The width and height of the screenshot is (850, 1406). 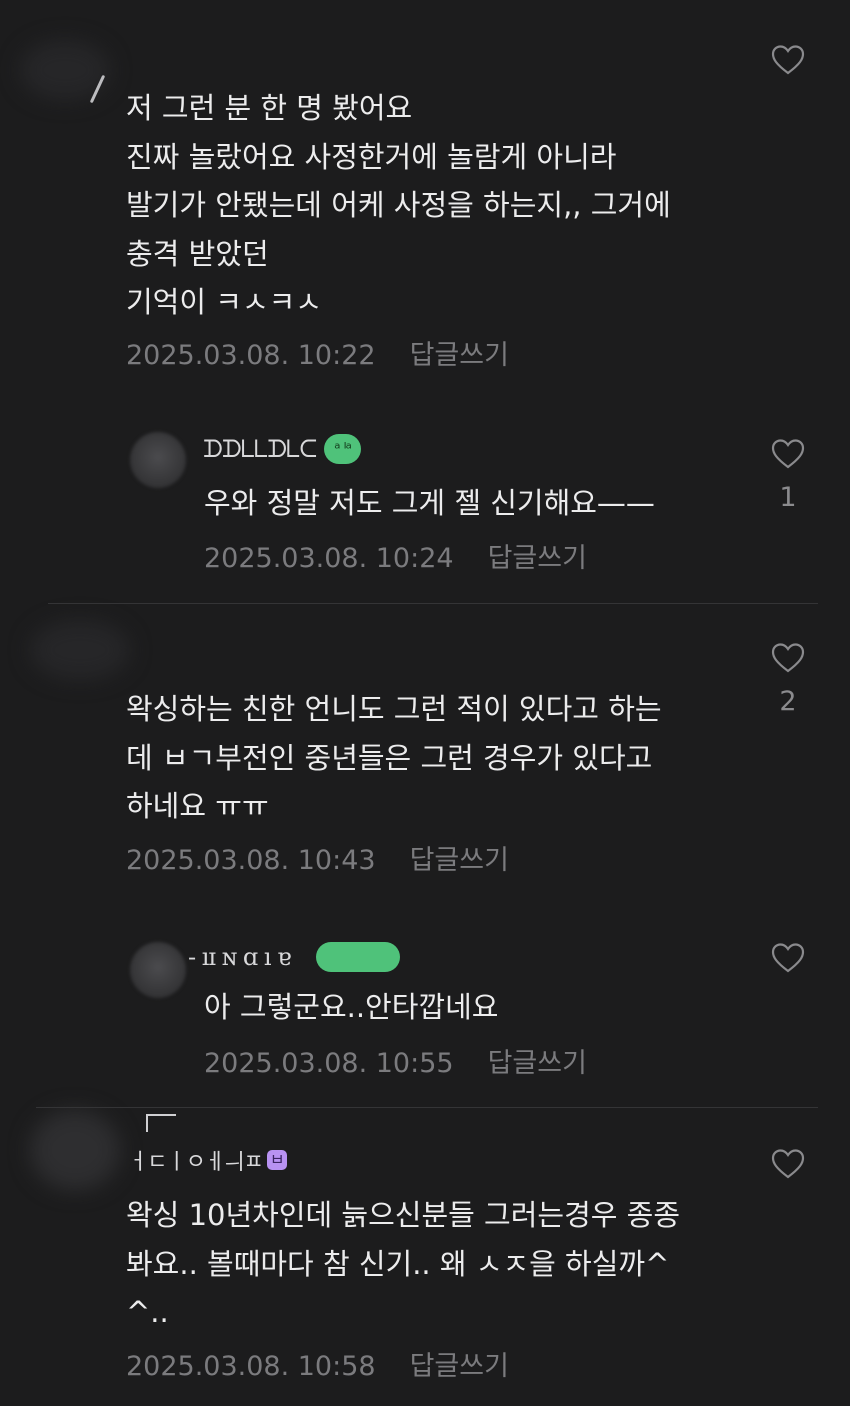 What do you see at coordinates (329, 1063) in the screenshot?
I see `comment-date: 2025.03.08. 10:55` at bounding box center [329, 1063].